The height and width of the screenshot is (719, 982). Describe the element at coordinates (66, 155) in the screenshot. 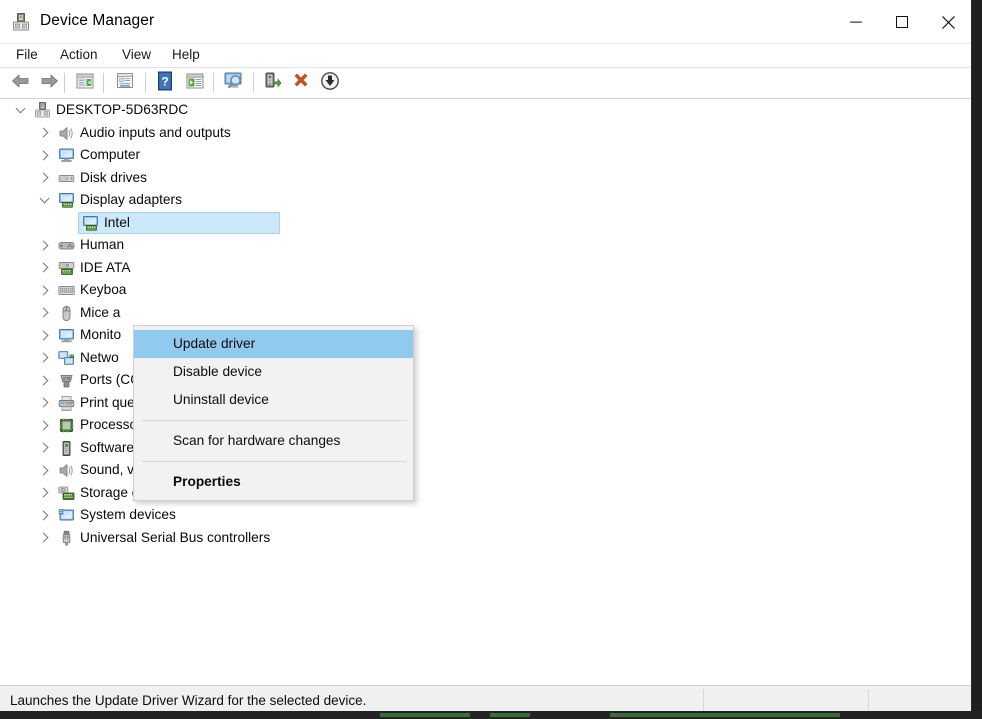

I see `computer-icon` at that location.